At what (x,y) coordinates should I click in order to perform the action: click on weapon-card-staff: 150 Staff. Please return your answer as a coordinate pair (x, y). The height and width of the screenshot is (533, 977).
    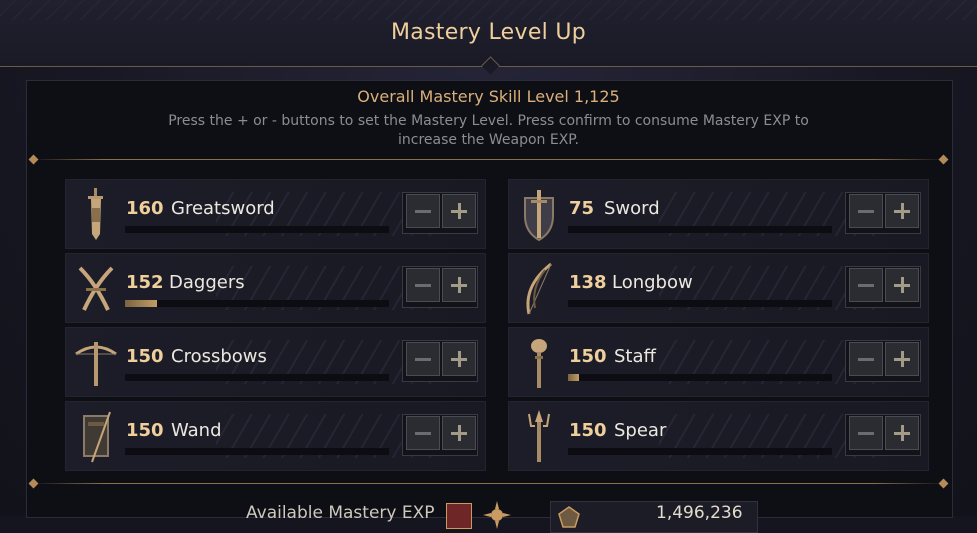
    Looking at the image, I should click on (718, 362).